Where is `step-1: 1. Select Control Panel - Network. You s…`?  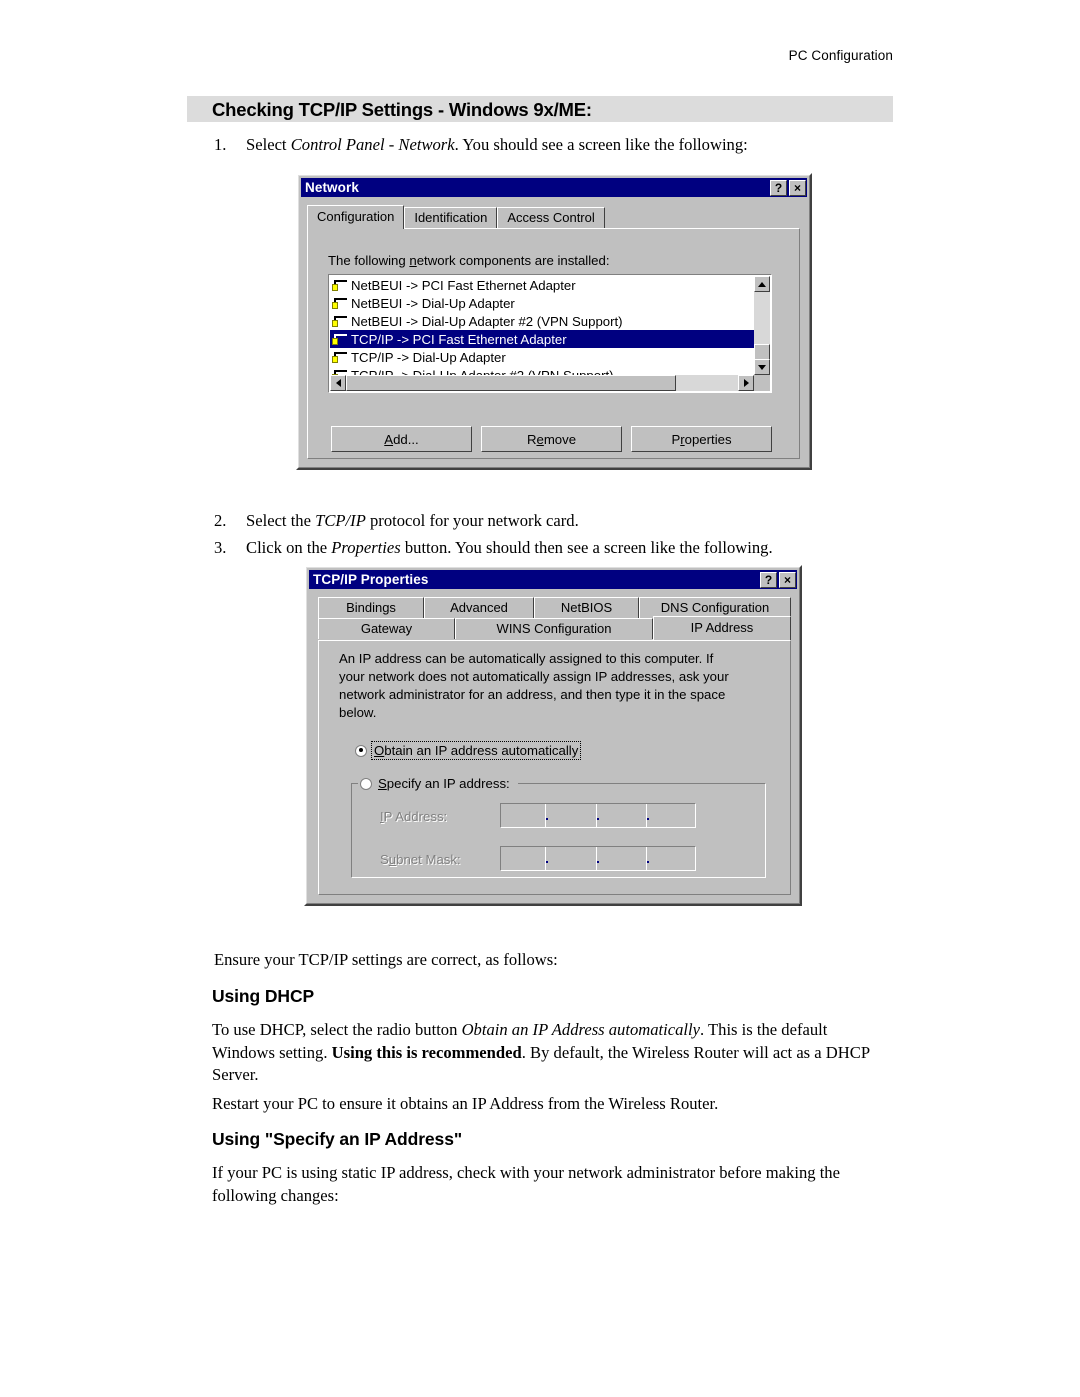 step-1: 1. Select Control Panel - Network. You s… is located at coordinates (554, 145).